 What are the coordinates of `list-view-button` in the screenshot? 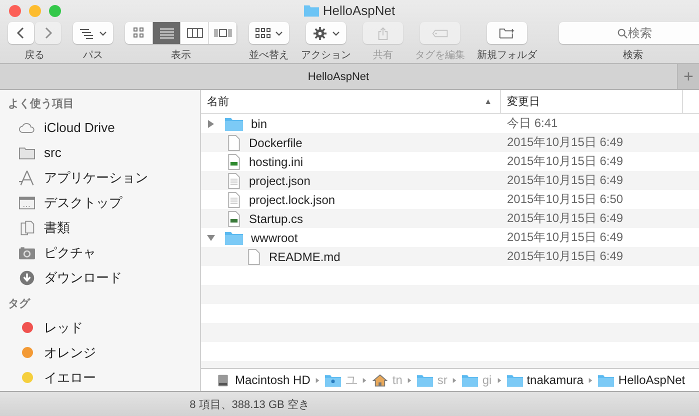 It's located at (167, 33).